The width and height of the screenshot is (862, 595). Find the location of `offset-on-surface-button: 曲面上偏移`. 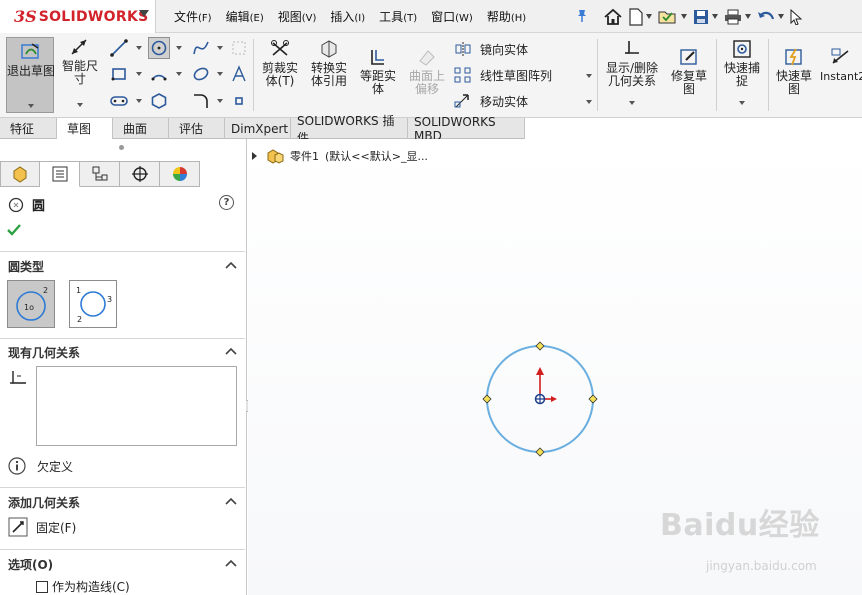

offset-on-surface-button: 曲面上偏移 is located at coordinates (427, 71).